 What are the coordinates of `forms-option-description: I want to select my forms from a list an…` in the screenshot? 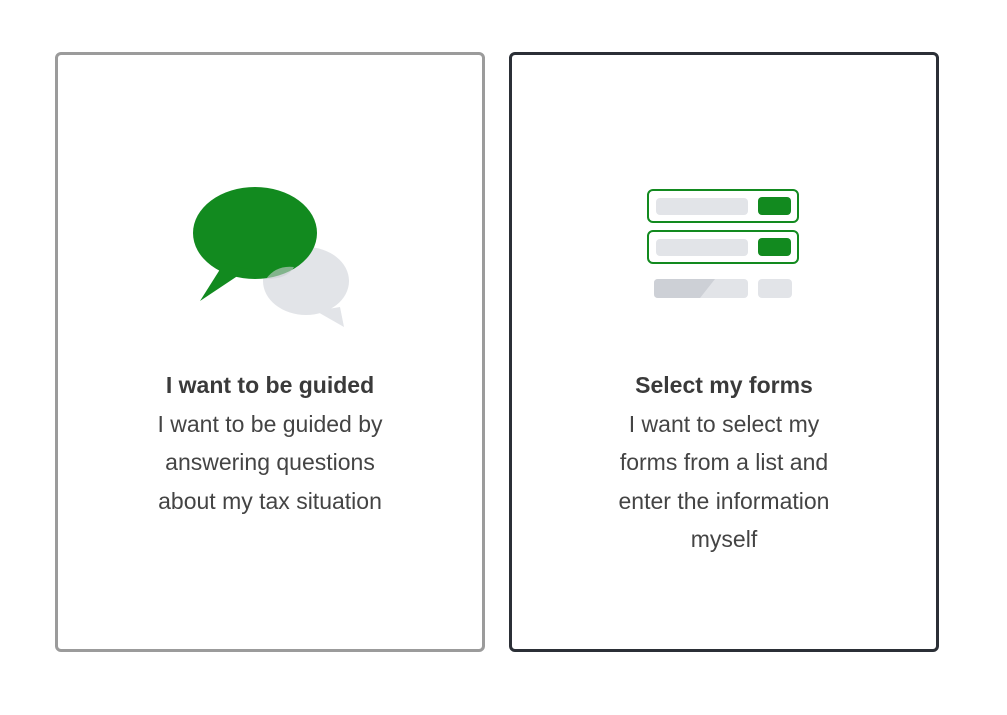 It's located at (724, 481).